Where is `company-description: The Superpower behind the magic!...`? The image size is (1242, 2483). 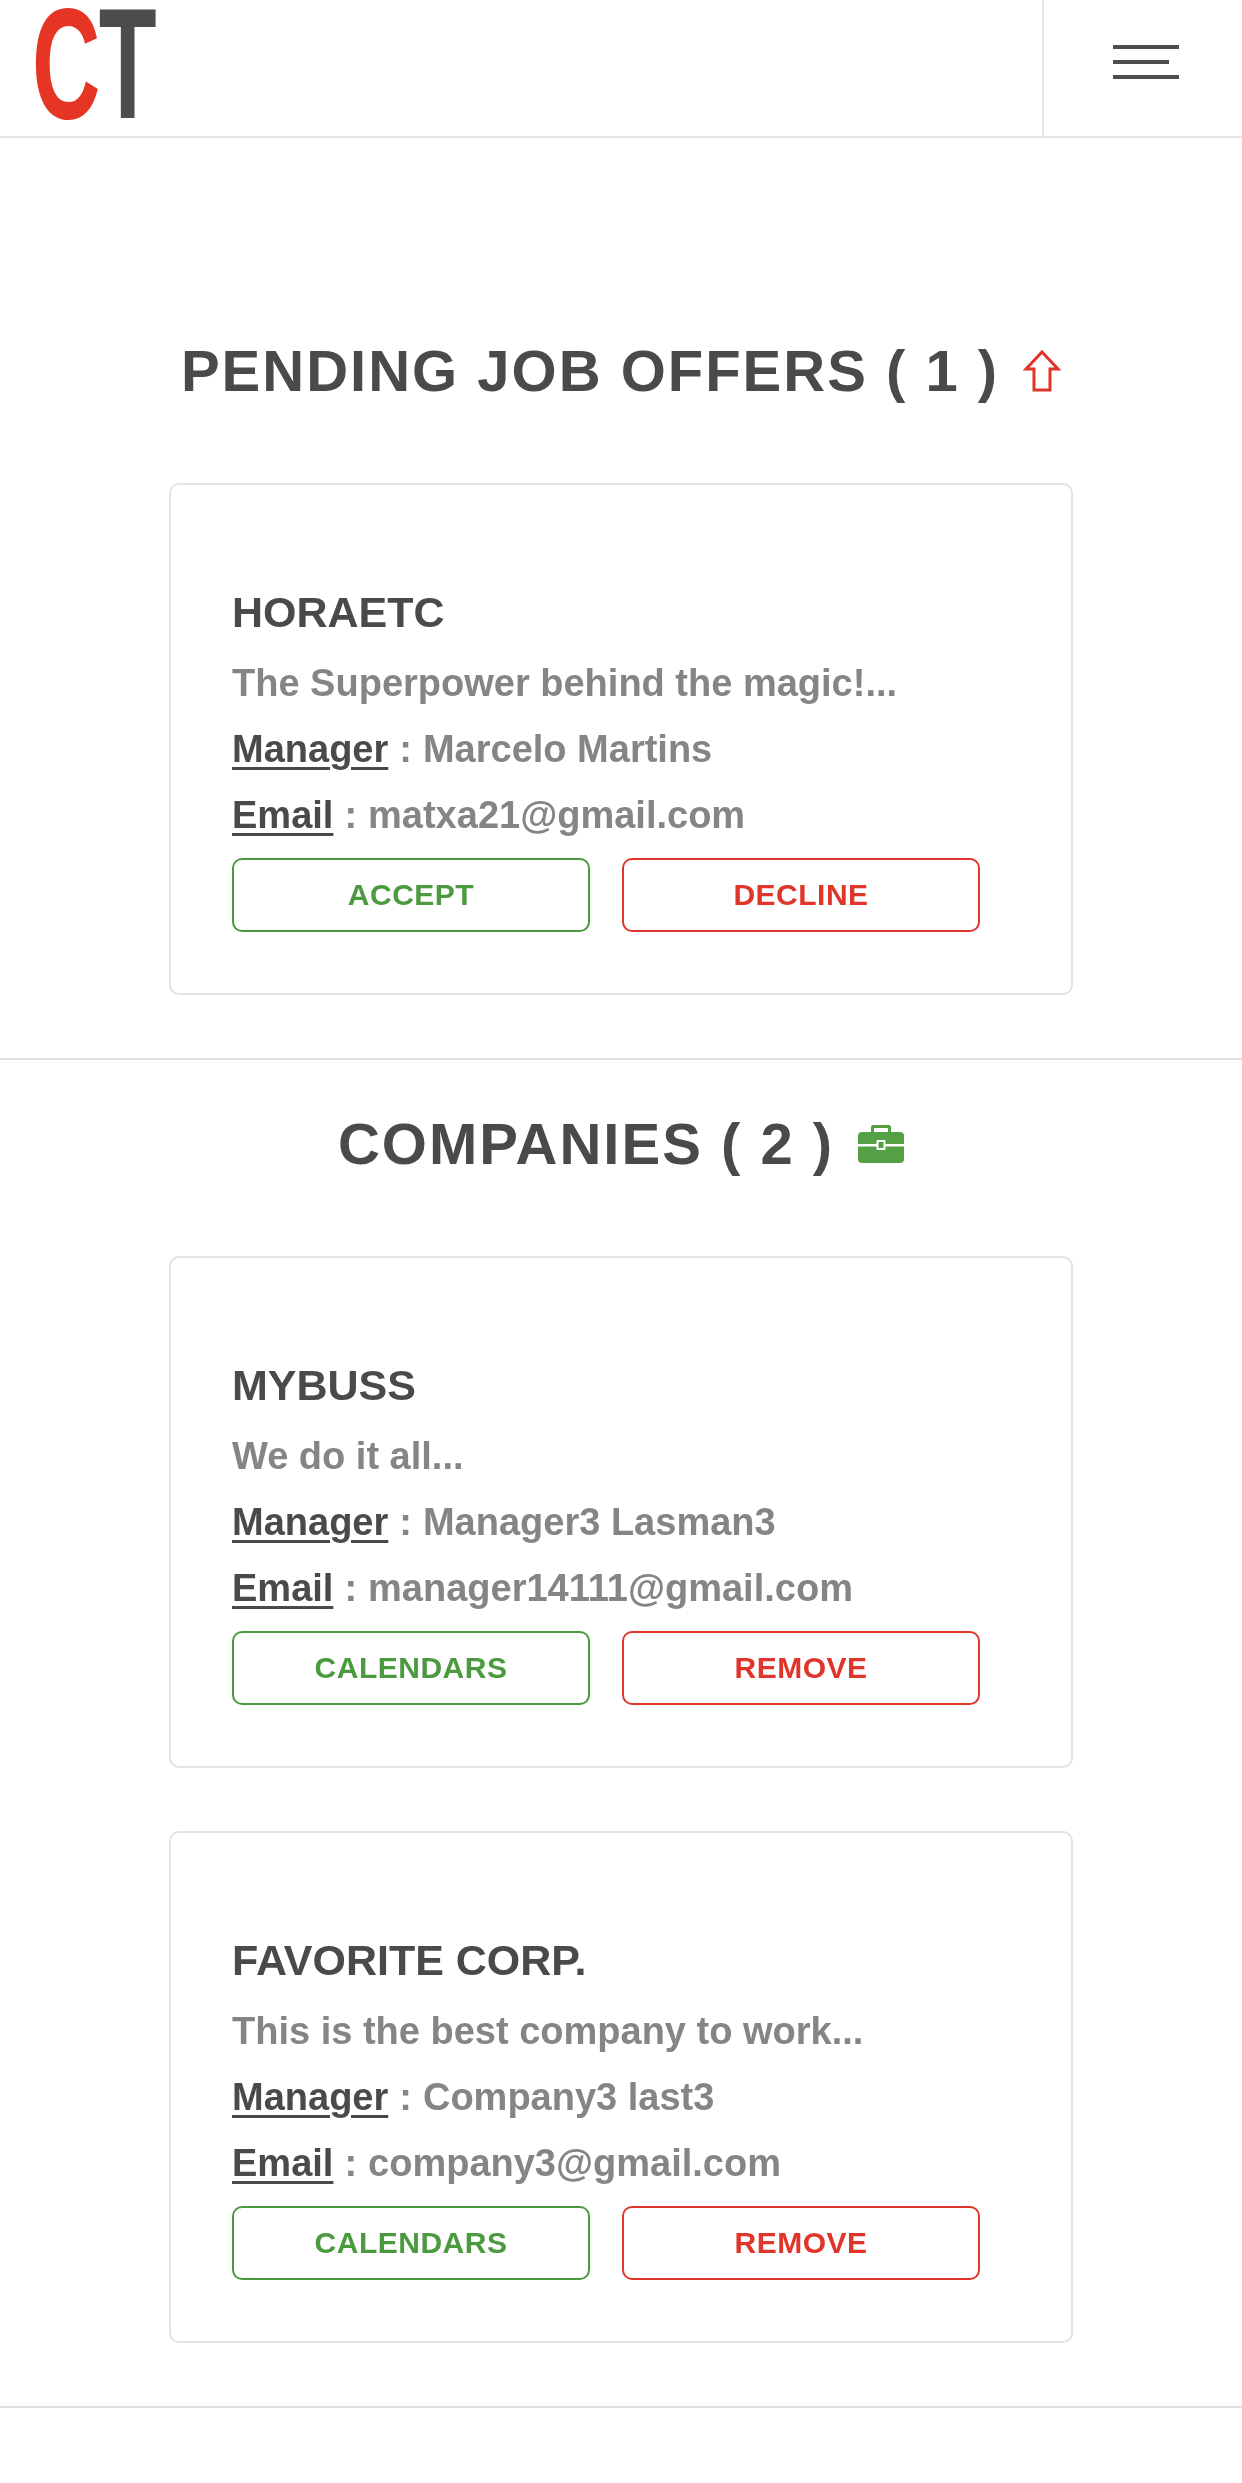
company-description: The Superpower behind the magic!... is located at coordinates (565, 683).